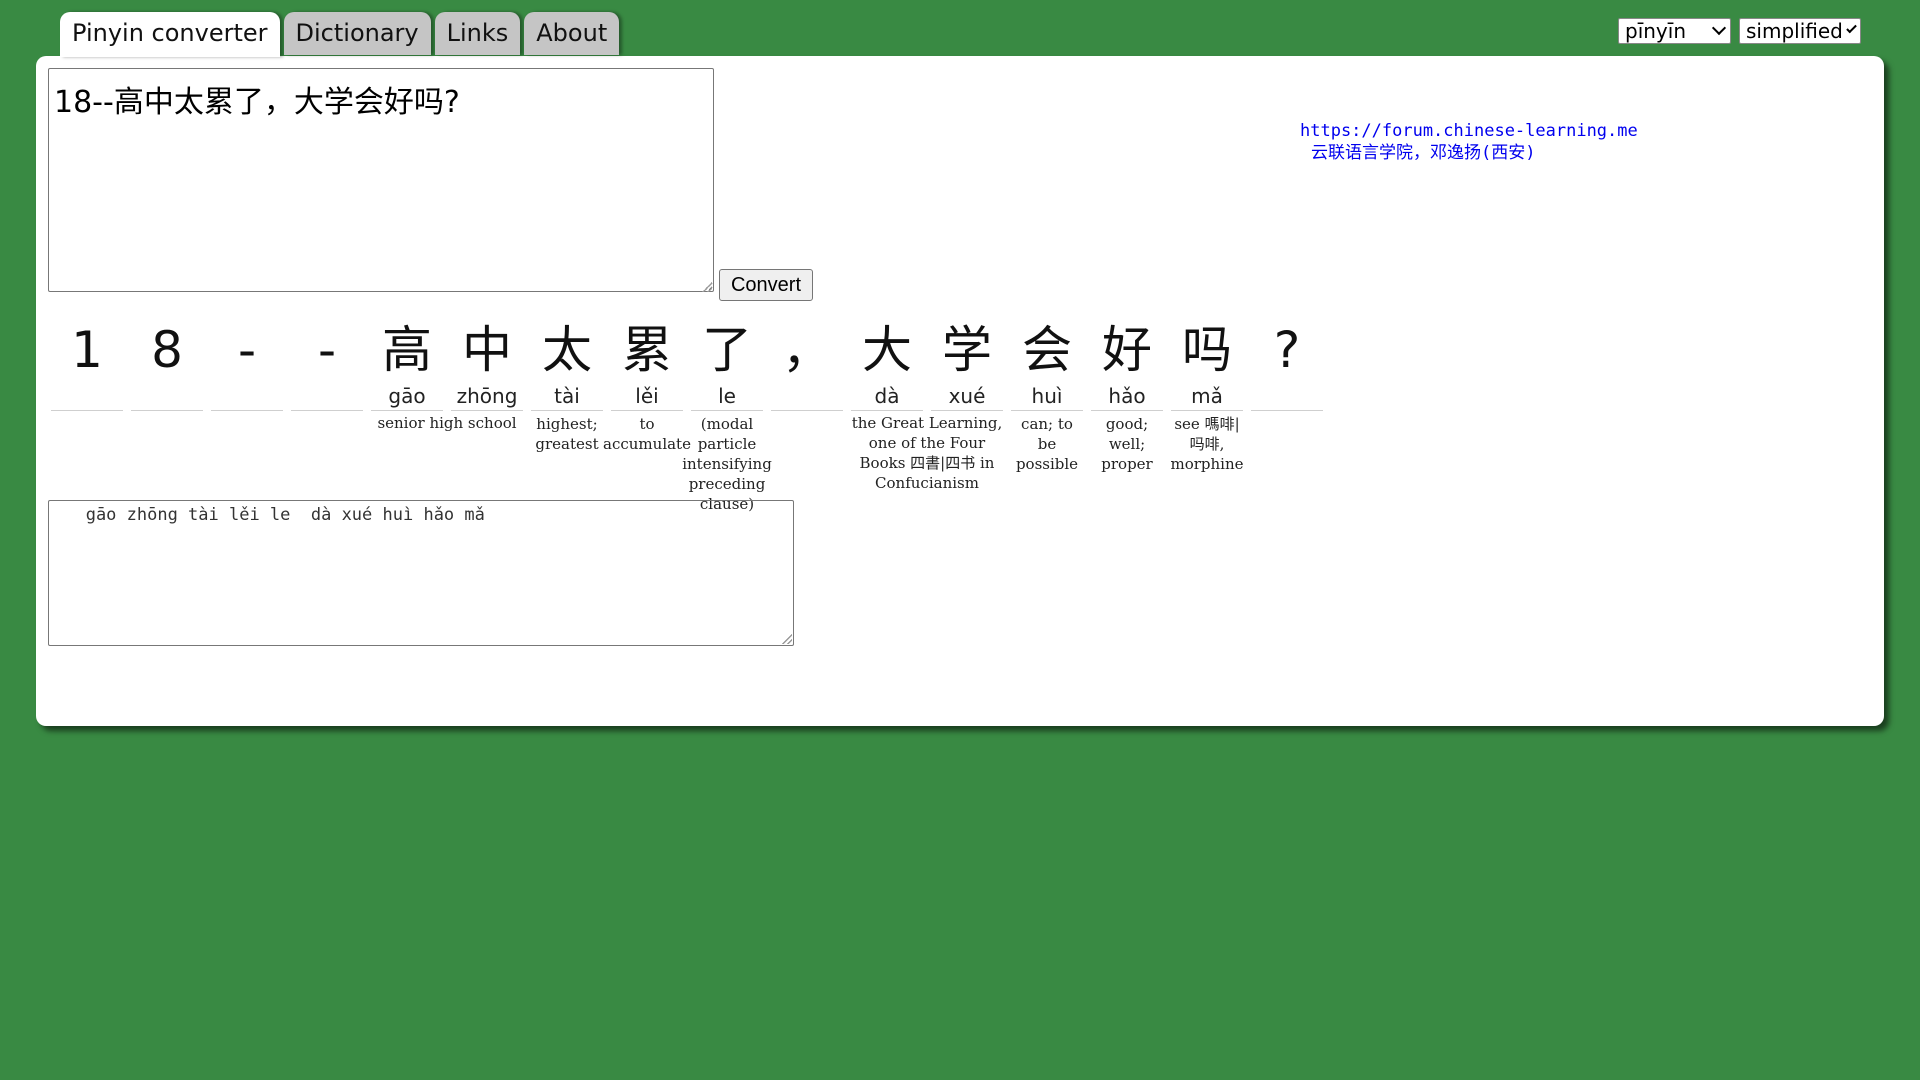 The image size is (1920, 1080). I want to click on char-pinyin: dà, so click(887, 396).